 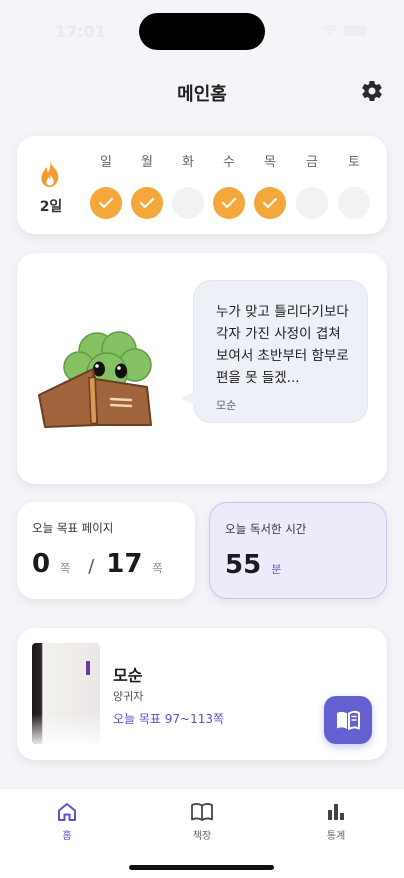 I want to click on today-time-label: 오늘 독서한 시간, so click(x=266, y=529).